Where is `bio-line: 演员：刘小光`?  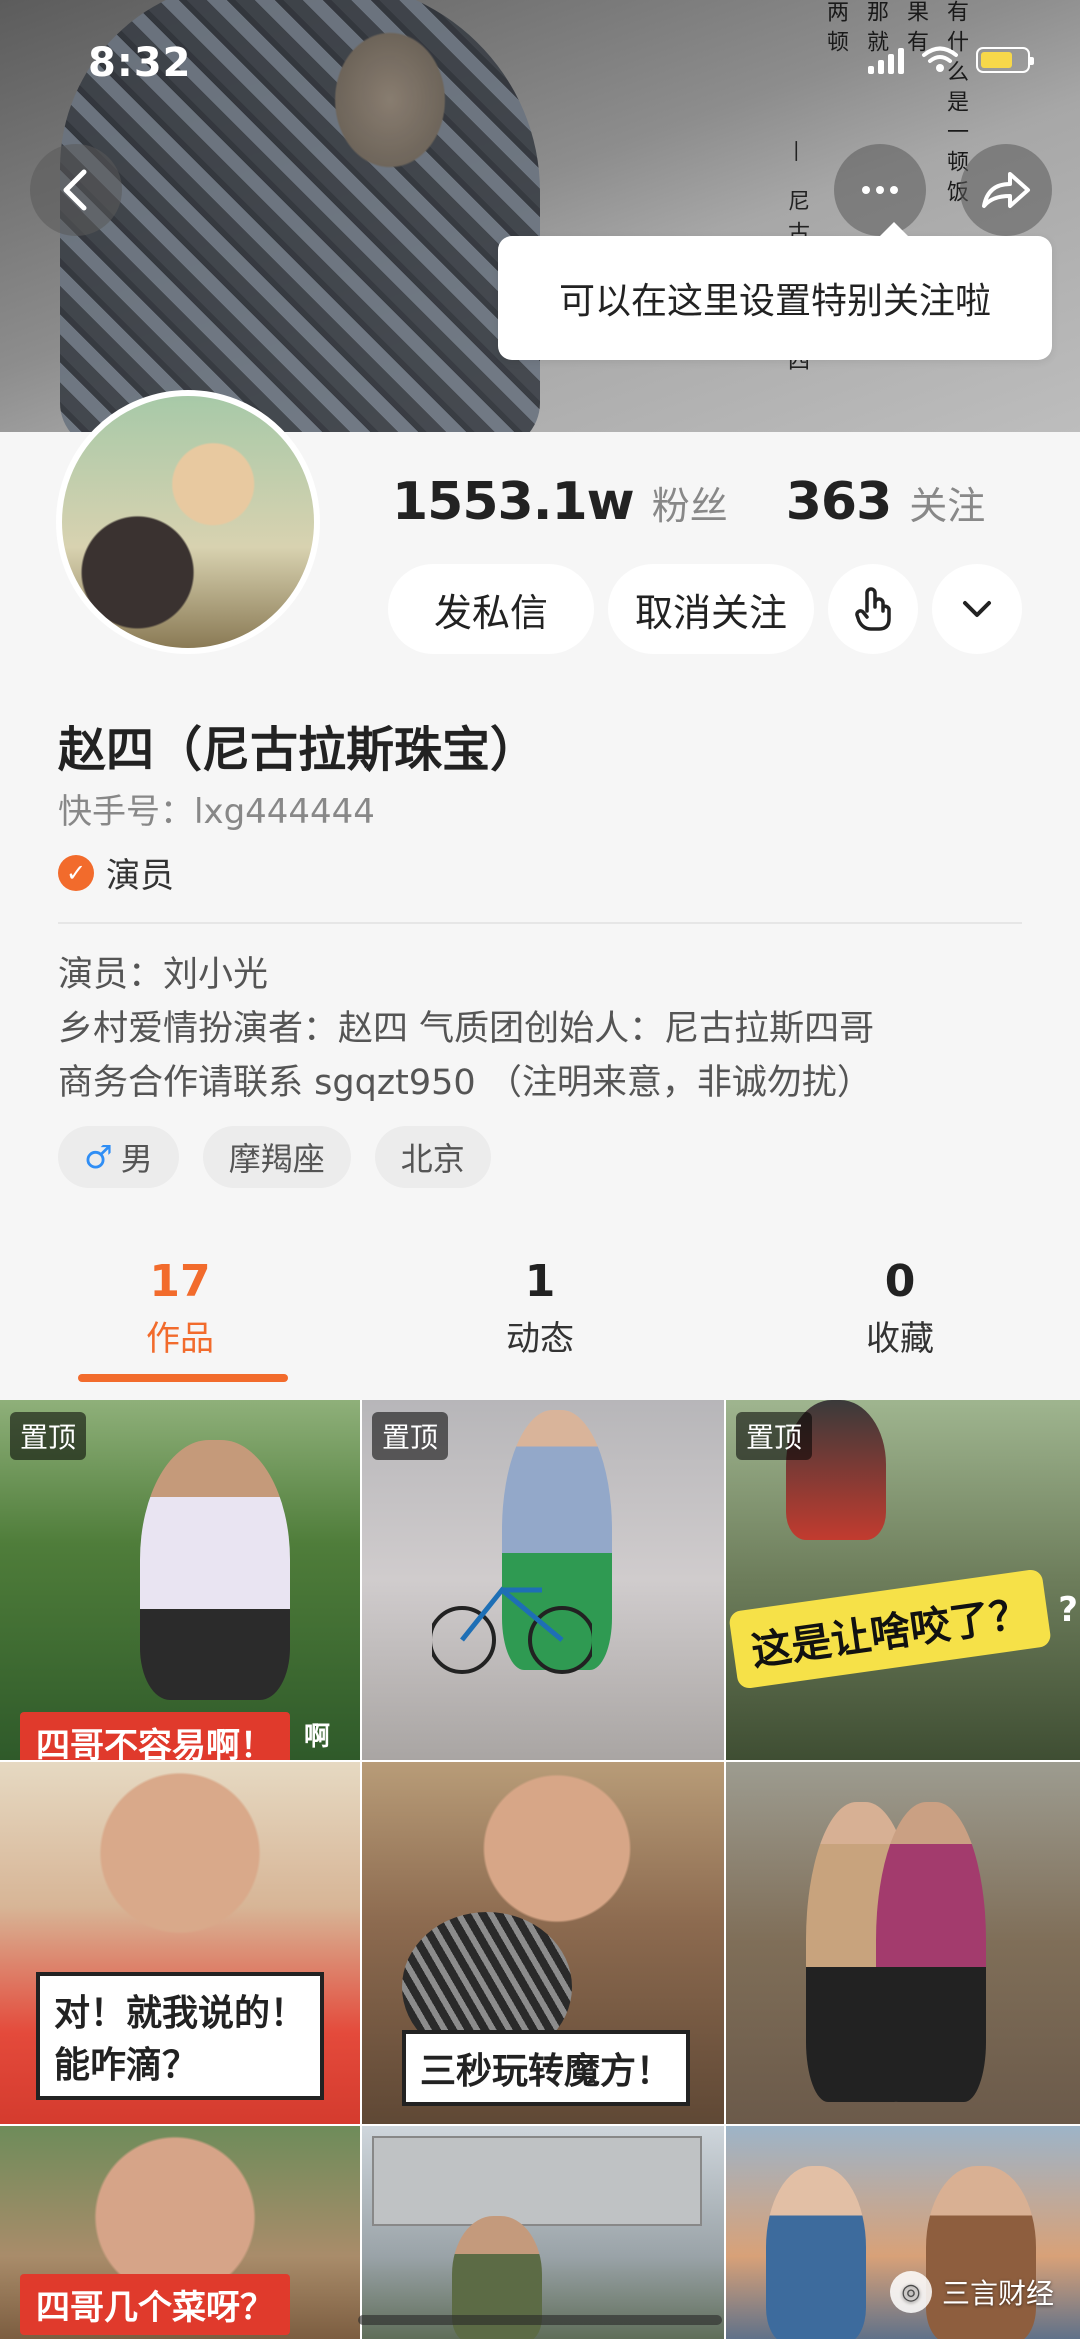 bio-line: 演员：刘小光 is located at coordinates (163, 975).